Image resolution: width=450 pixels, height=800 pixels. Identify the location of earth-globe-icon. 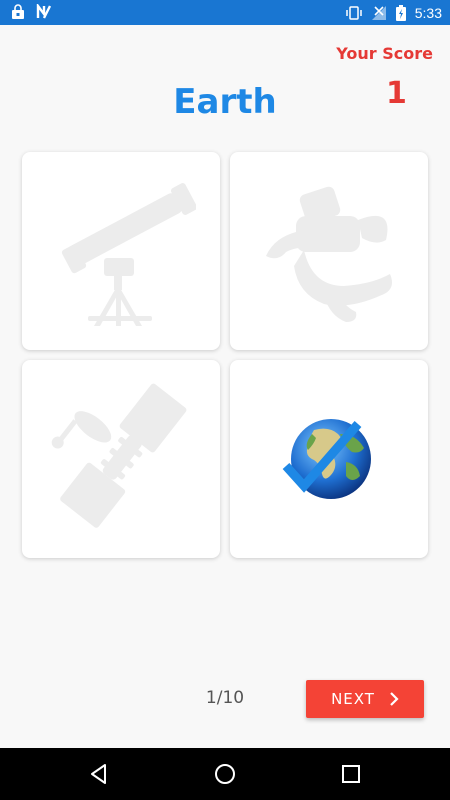
(326, 459).